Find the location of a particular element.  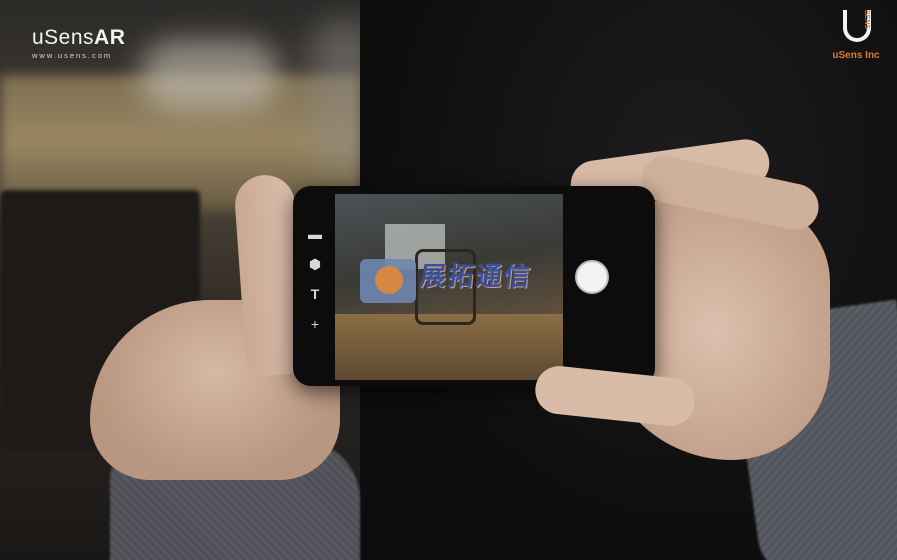

usens-mark-icon: SENS is located at coordinates (856, 29).